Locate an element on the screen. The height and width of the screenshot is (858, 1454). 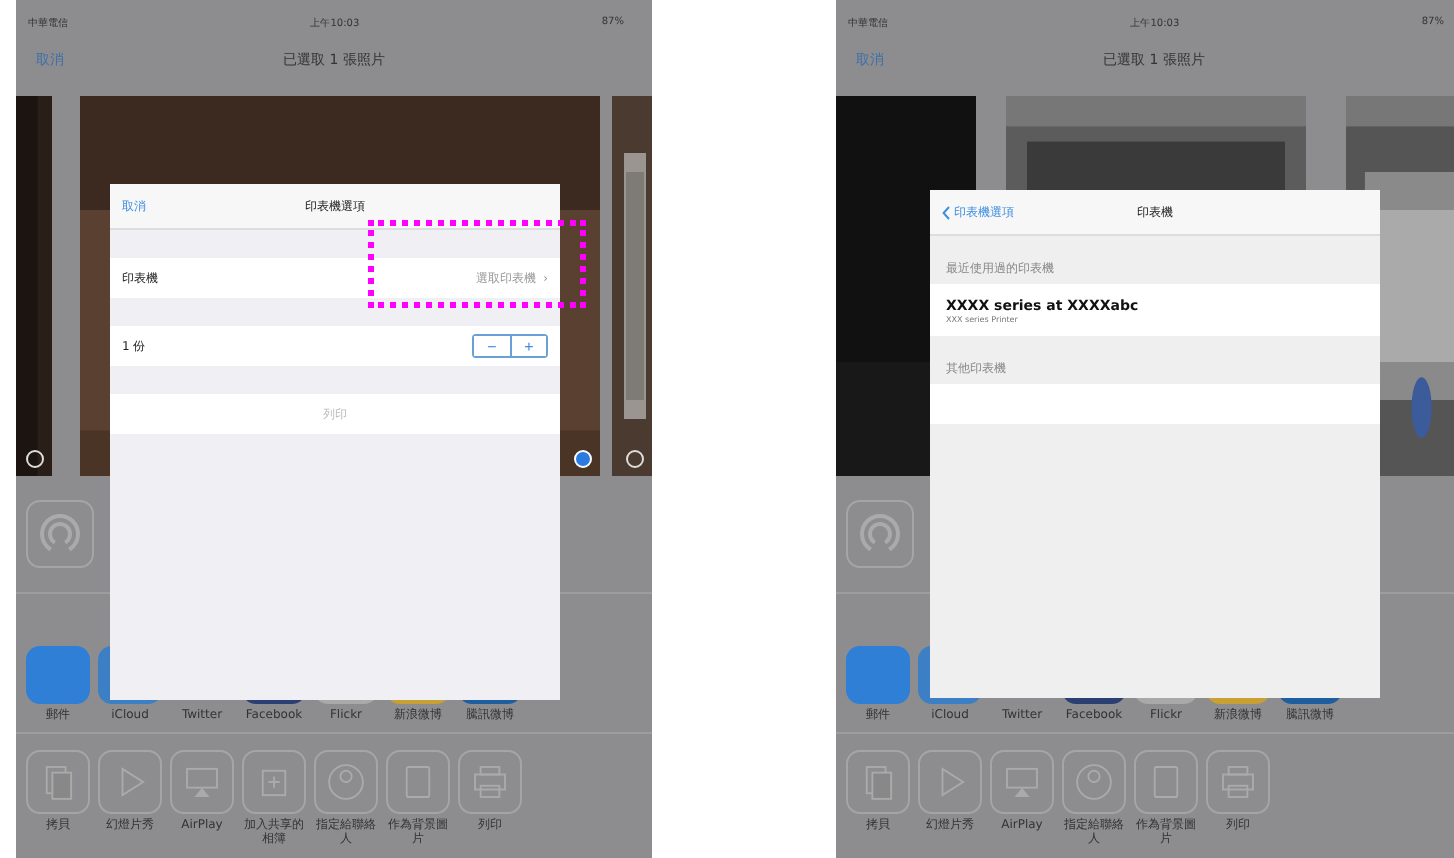
back-chevron-icon is located at coordinates (946, 212).